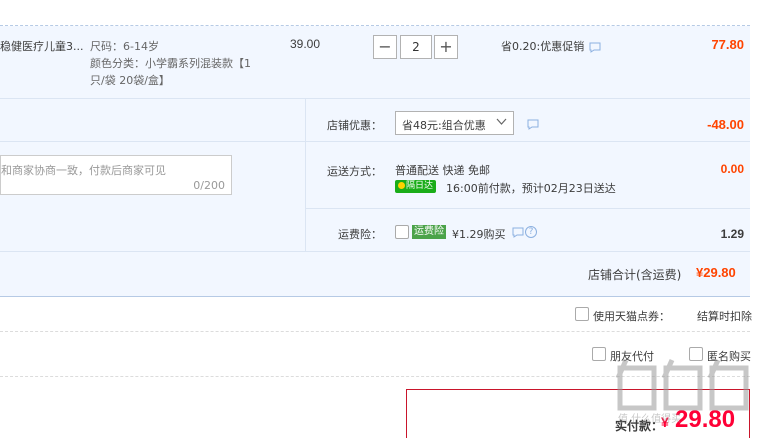 Image resolution: width=763 pixels, height=438 pixels. What do you see at coordinates (665, 422) in the screenshot?
I see `payment-currency: ¥` at bounding box center [665, 422].